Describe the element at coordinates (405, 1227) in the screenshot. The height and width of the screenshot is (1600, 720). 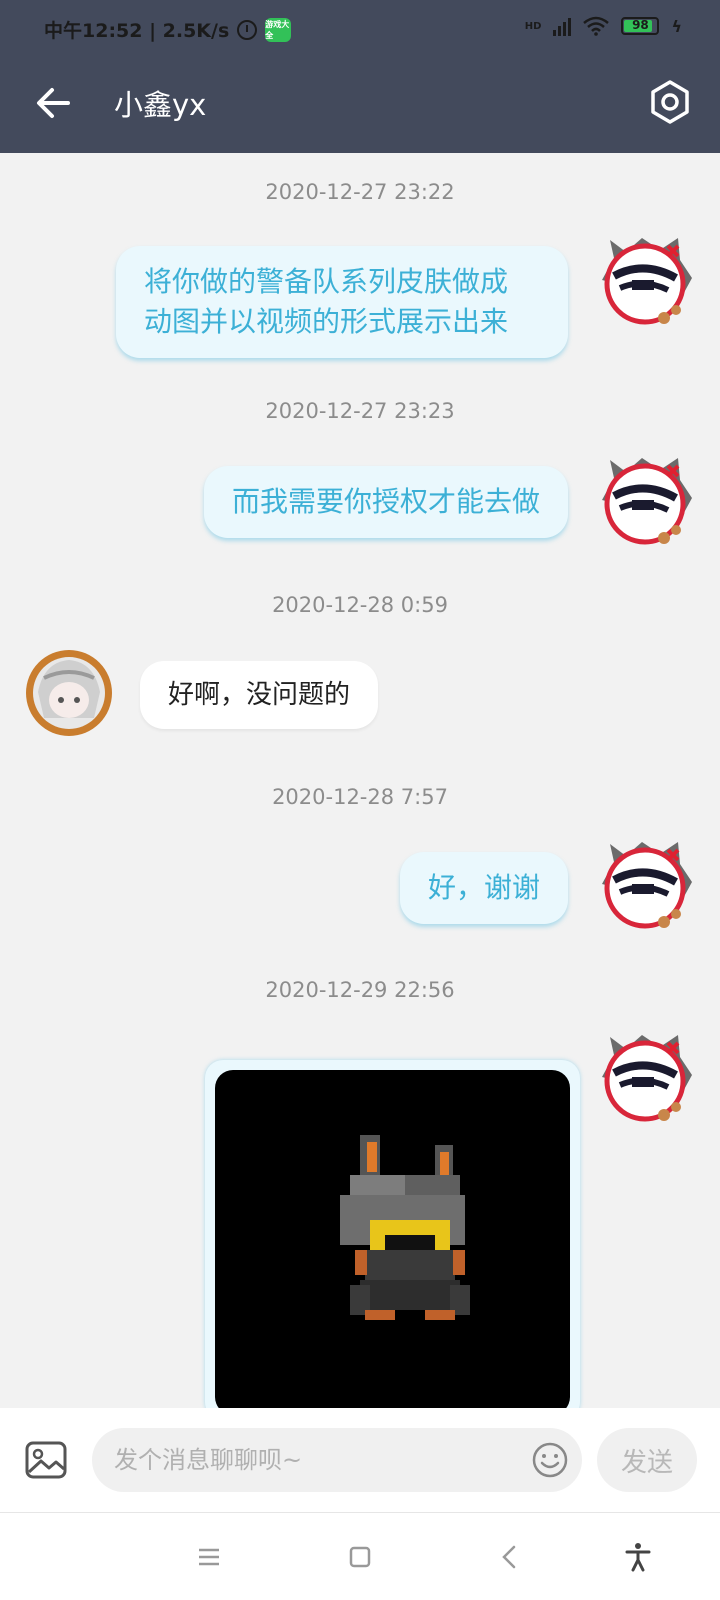
I see `pixel-character-art` at that location.